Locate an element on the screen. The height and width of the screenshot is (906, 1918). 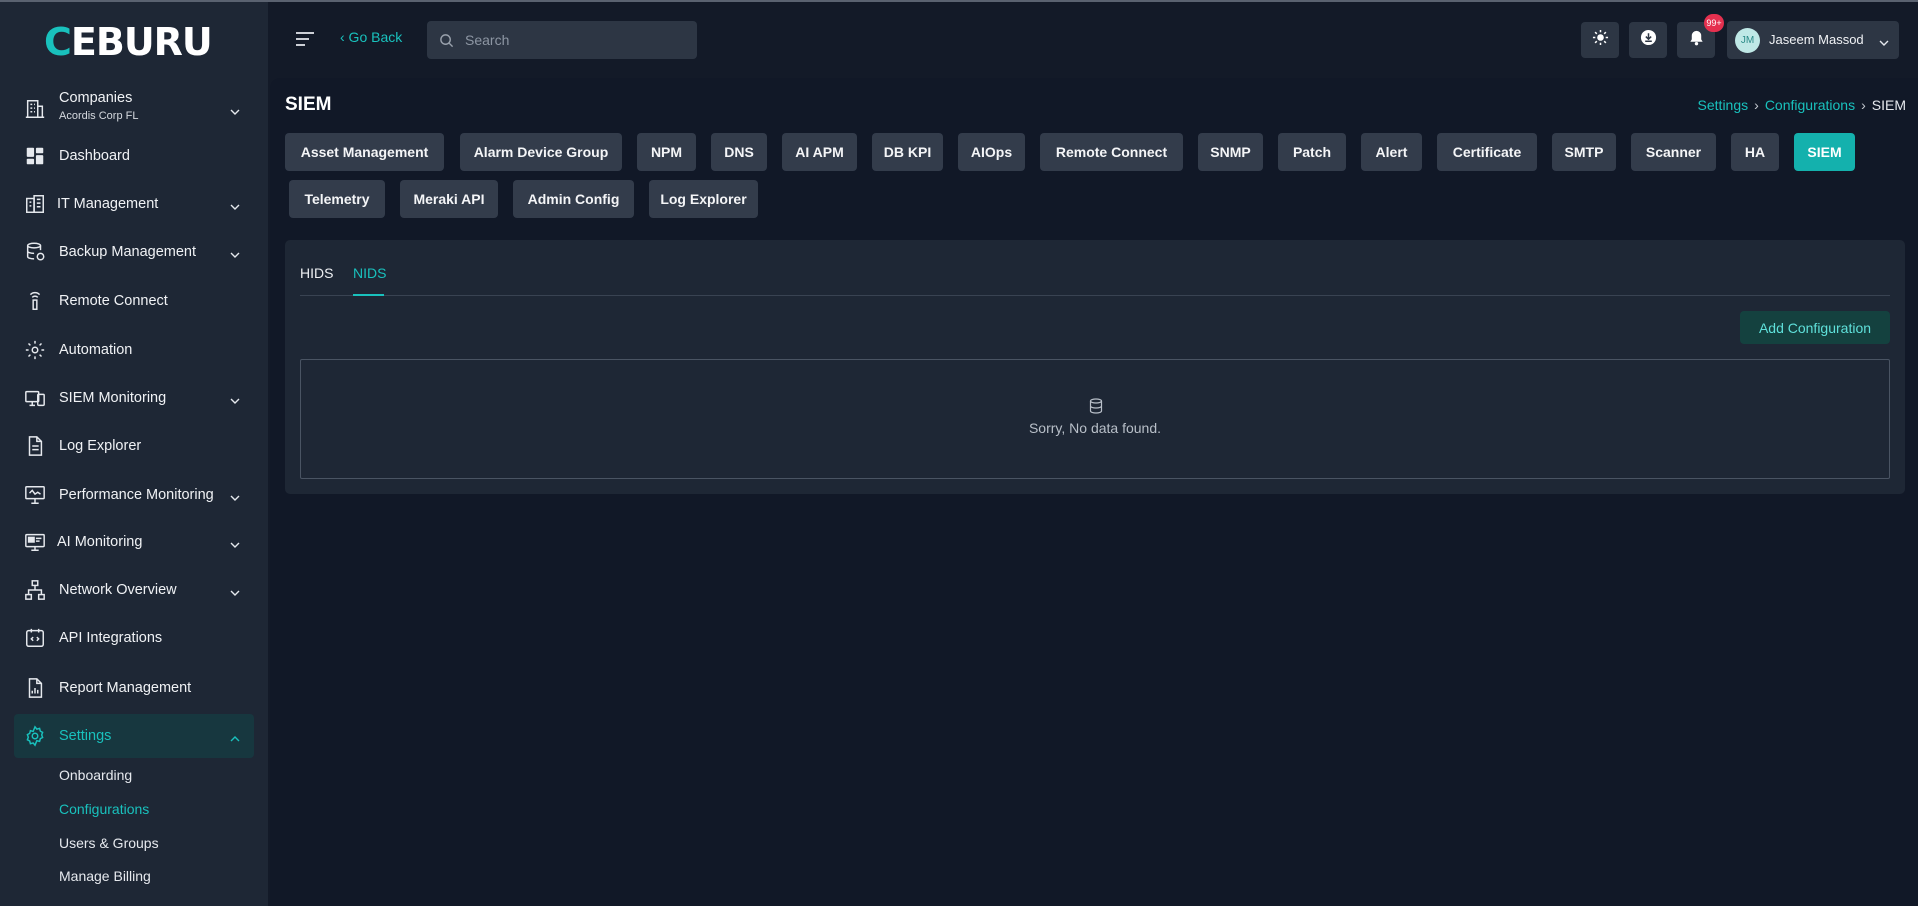
sun-icon is located at coordinates (1600, 40).